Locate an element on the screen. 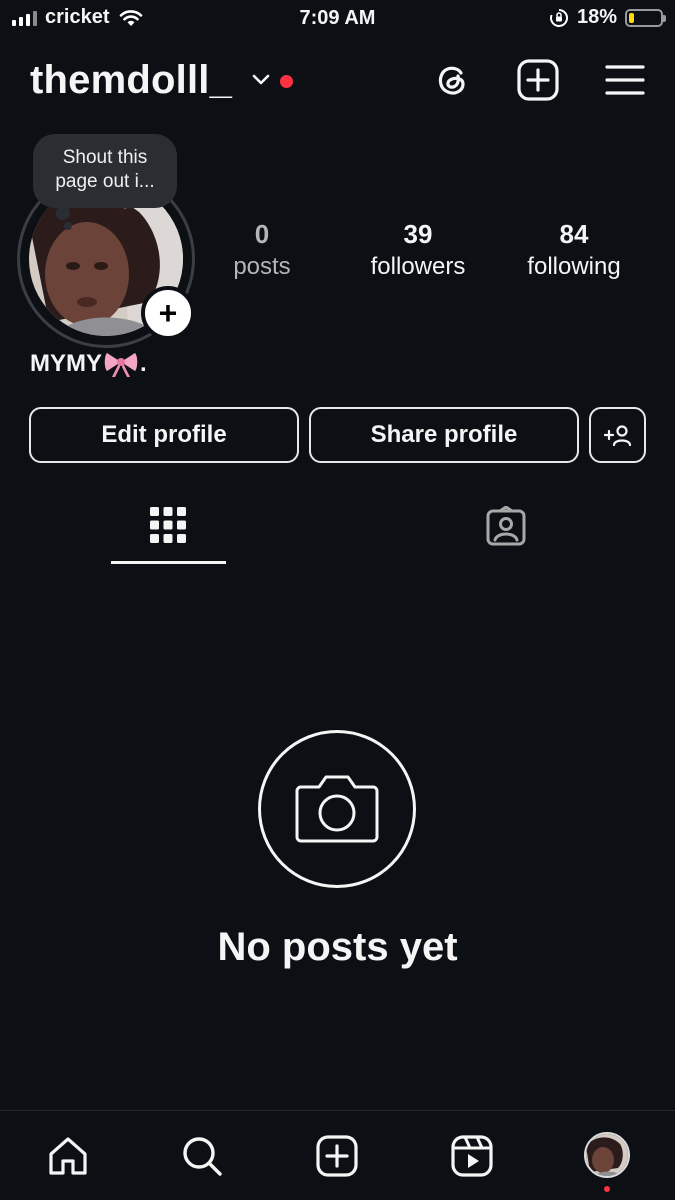 The image size is (675, 1200). camera-icon is located at coordinates (337, 809).